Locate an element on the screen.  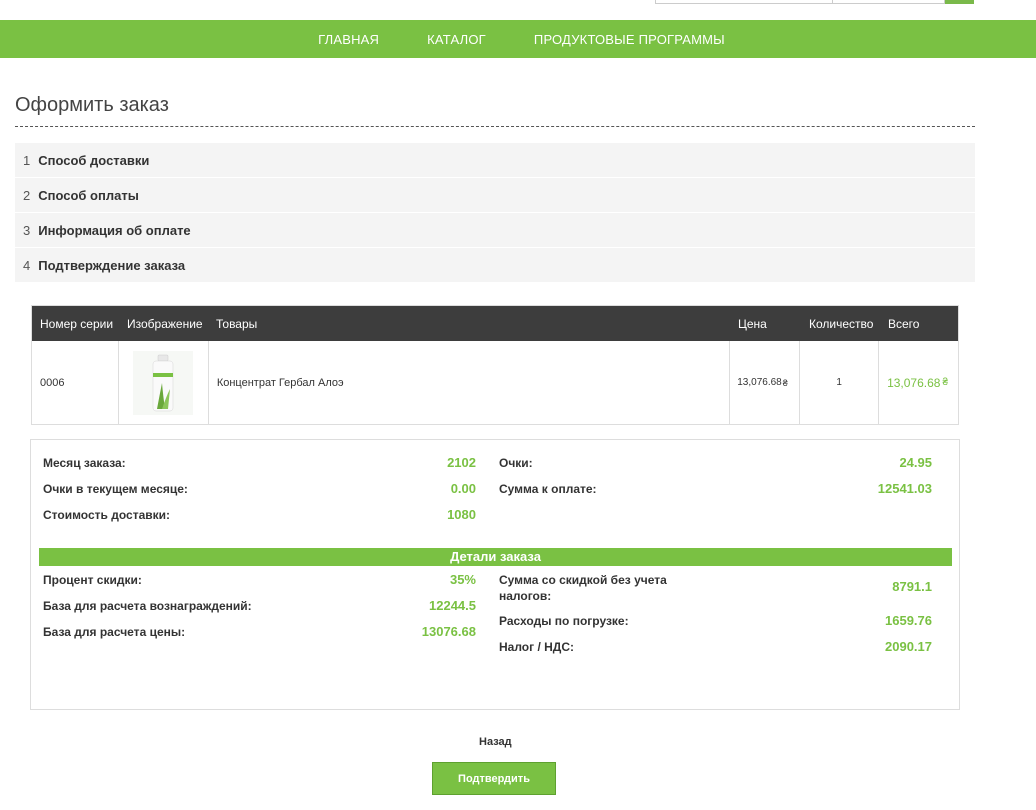
unit-price: 13,076.68 is located at coordinates (759, 382).